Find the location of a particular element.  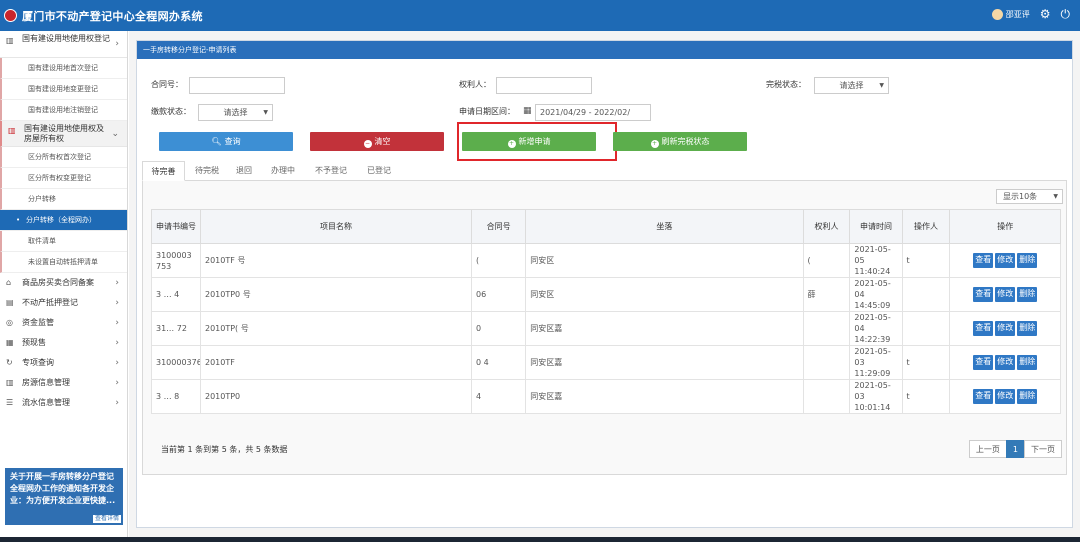

page-1-button: 1 is located at coordinates (1015, 449).